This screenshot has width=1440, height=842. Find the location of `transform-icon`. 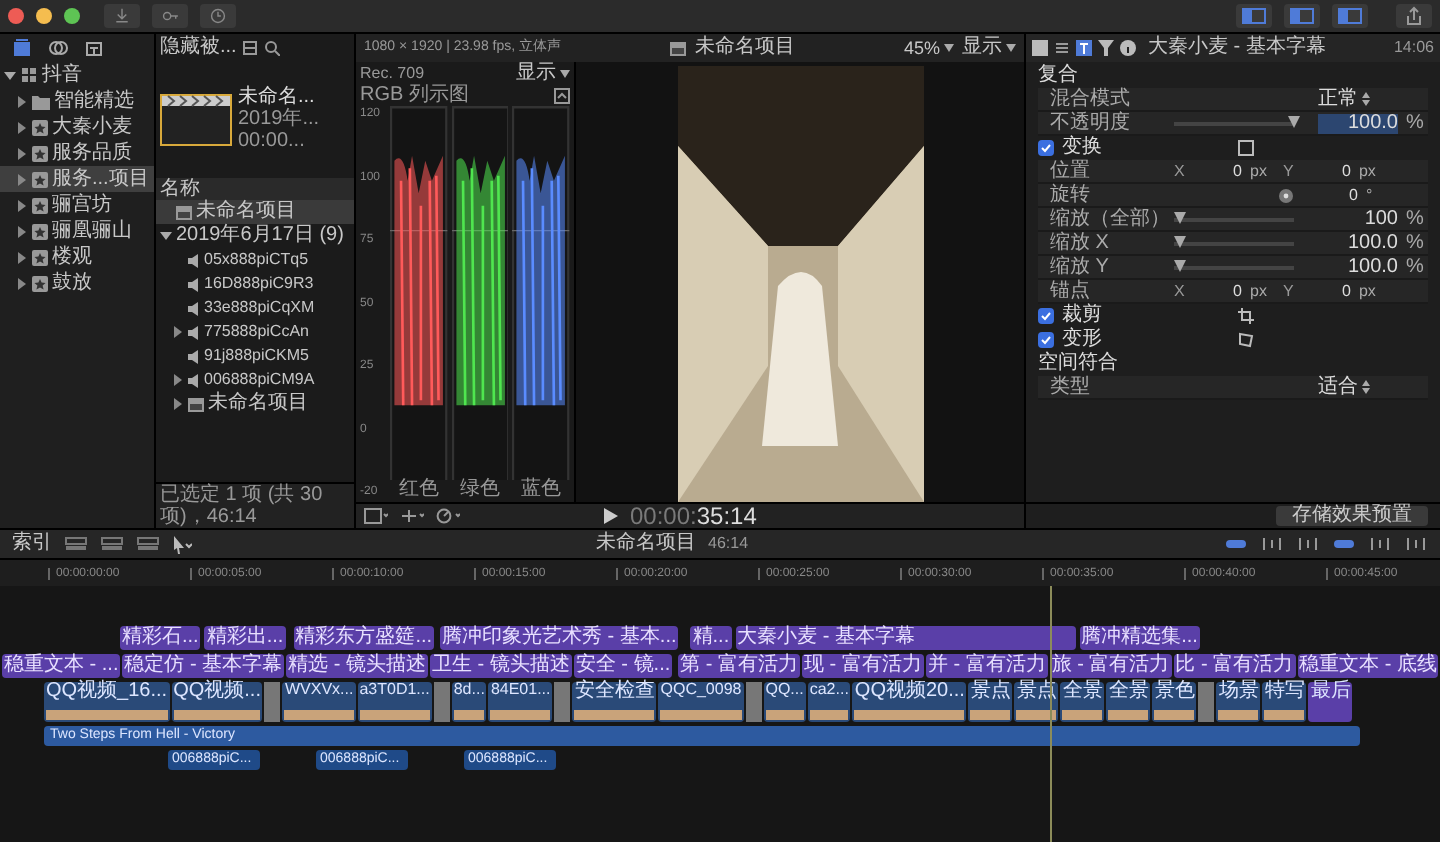

transform-icon is located at coordinates (1246, 148).